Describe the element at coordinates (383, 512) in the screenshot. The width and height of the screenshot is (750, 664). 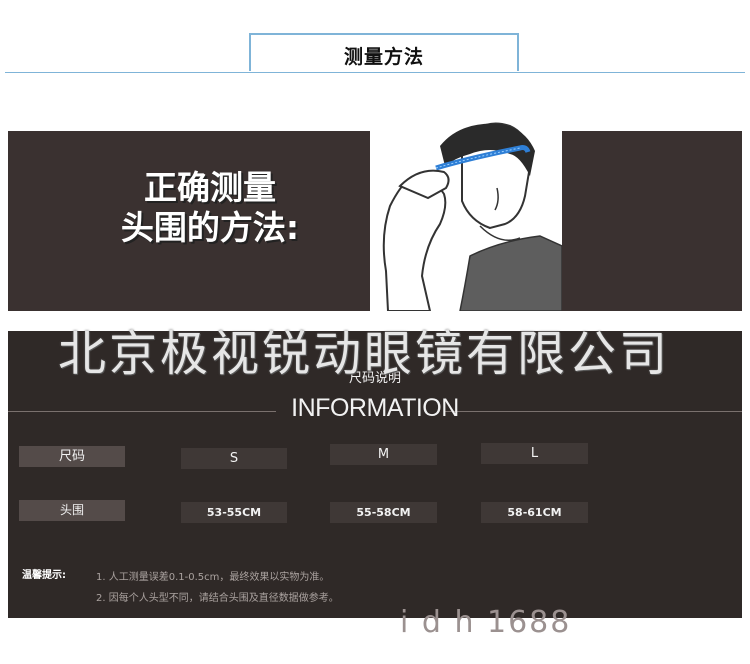
I see `head-size-m: 55-58CM` at that location.